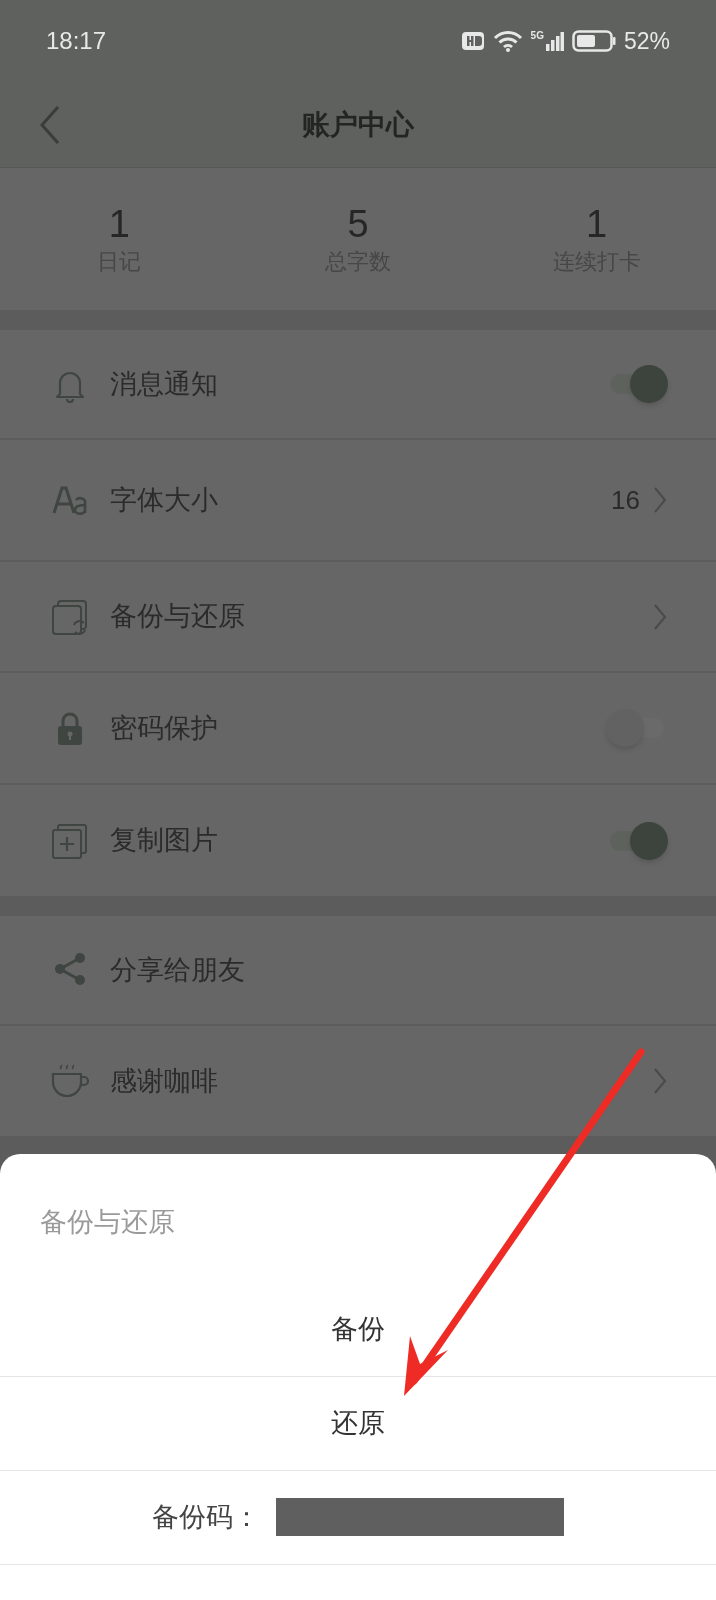 This screenshot has width=716, height=1600. Describe the element at coordinates (50, 125) in the screenshot. I see `back-icon` at that location.